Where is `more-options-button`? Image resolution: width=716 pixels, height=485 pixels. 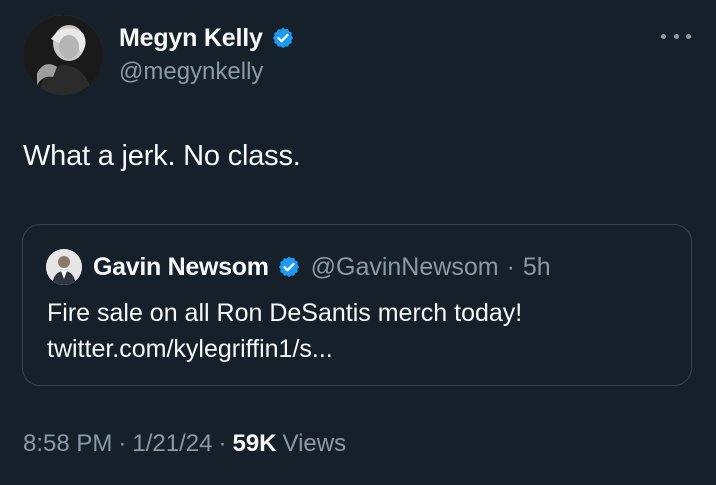
more-options-button is located at coordinates (676, 36).